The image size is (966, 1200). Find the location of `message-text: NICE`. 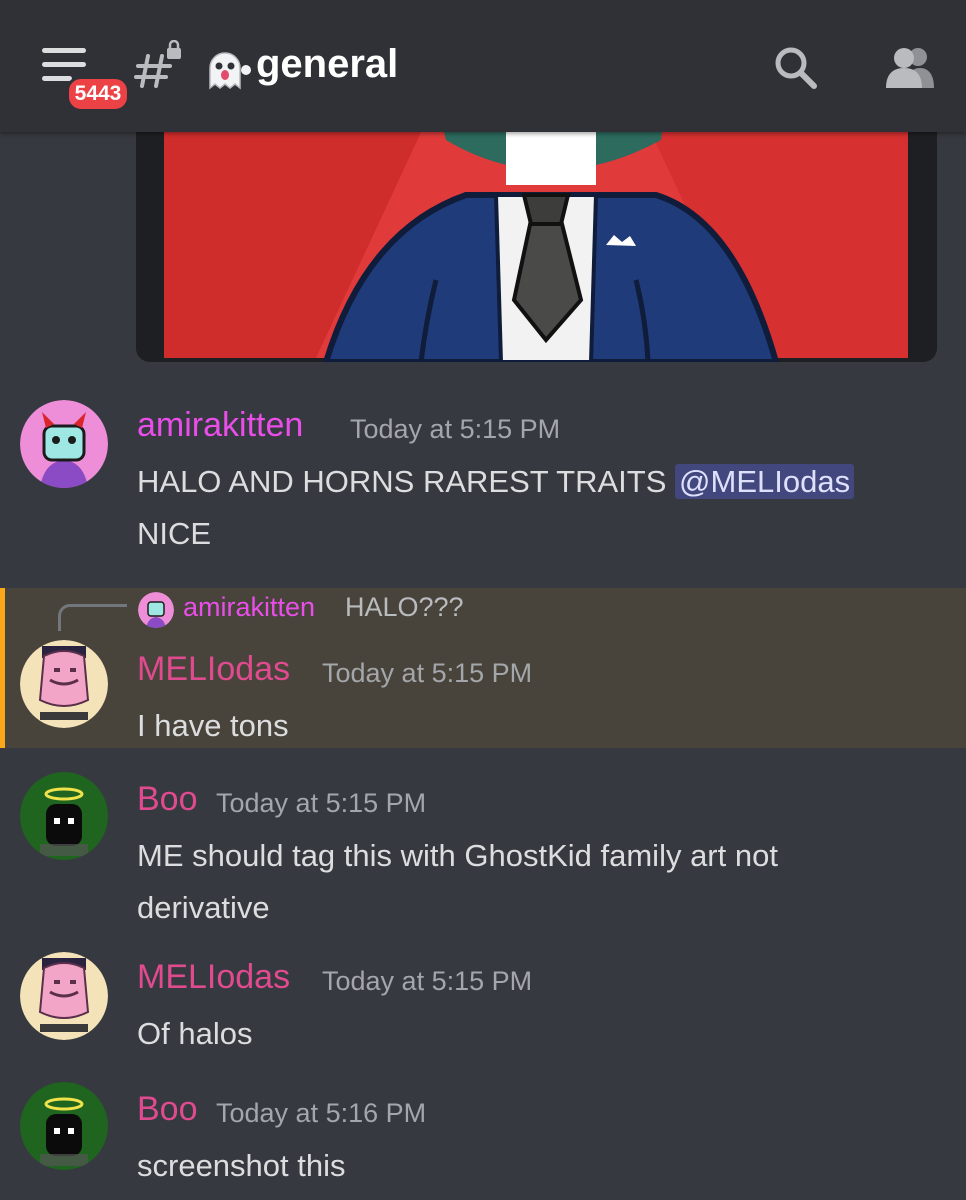

message-text: NICE is located at coordinates (174, 533).